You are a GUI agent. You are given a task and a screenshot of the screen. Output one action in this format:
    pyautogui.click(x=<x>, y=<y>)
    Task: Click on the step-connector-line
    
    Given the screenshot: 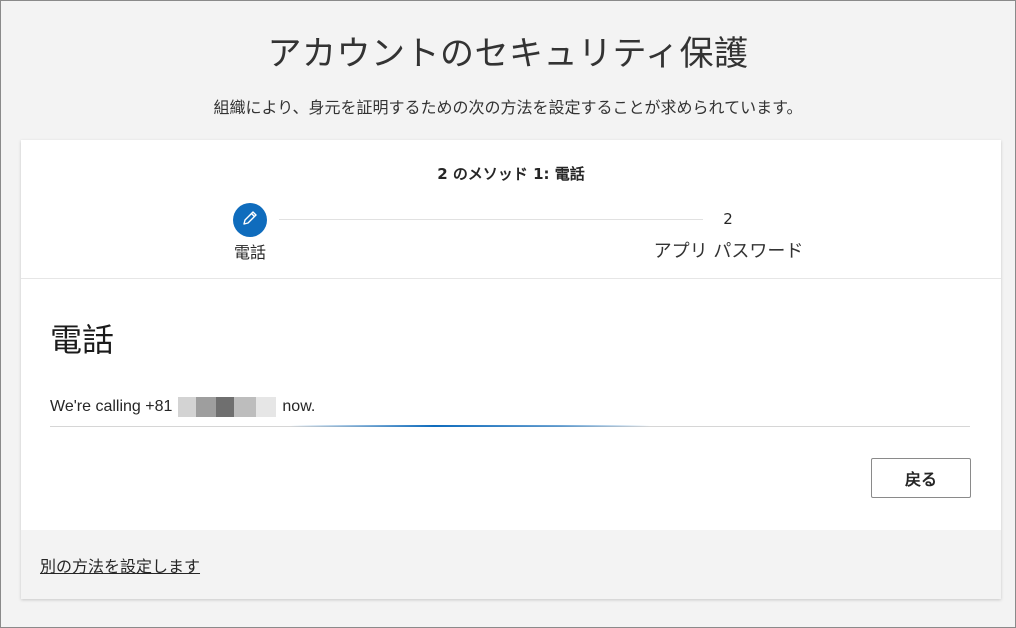 What is the action you would take?
    pyautogui.click(x=491, y=219)
    